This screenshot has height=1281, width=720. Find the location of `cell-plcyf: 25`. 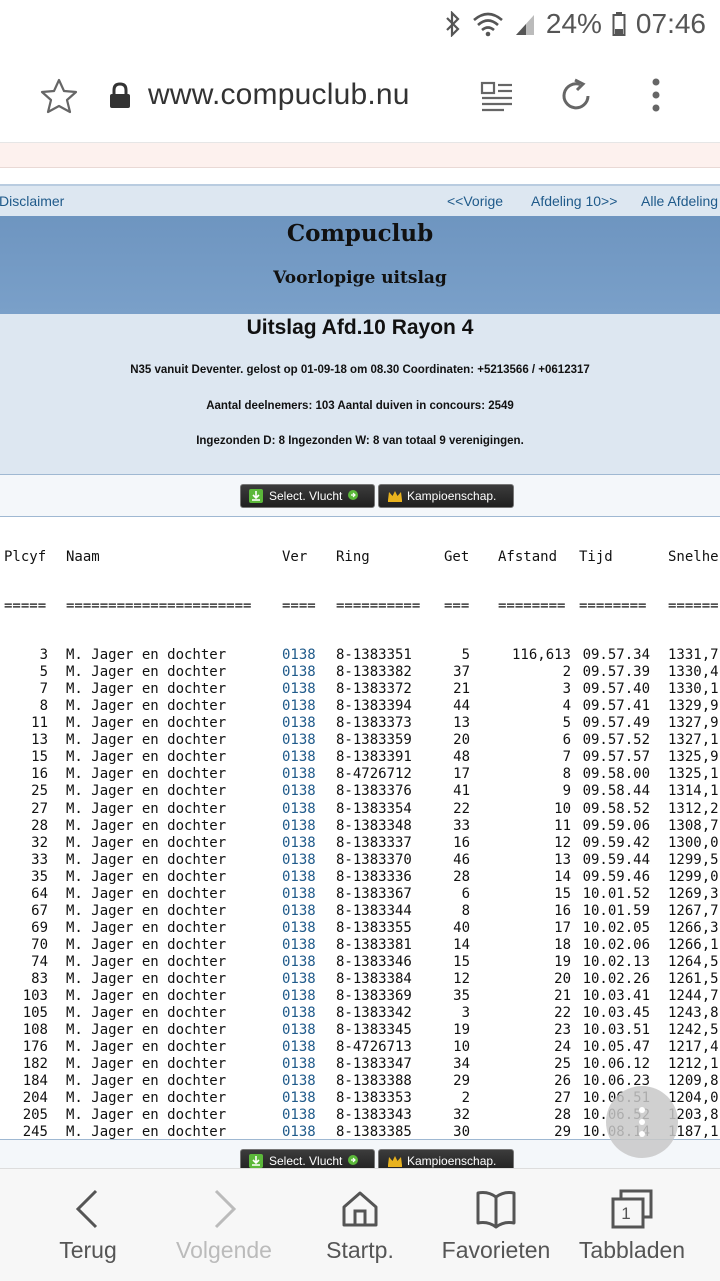

cell-plcyf: 25 is located at coordinates (39, 791).